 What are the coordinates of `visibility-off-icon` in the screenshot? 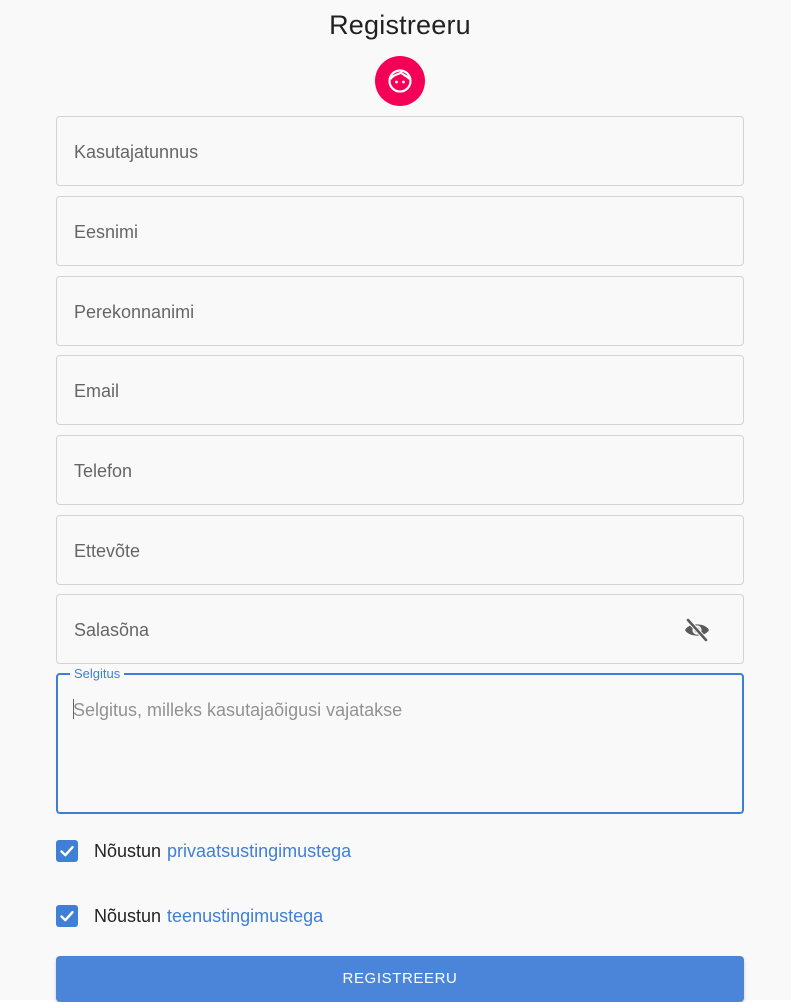 It's located at (697, 630).